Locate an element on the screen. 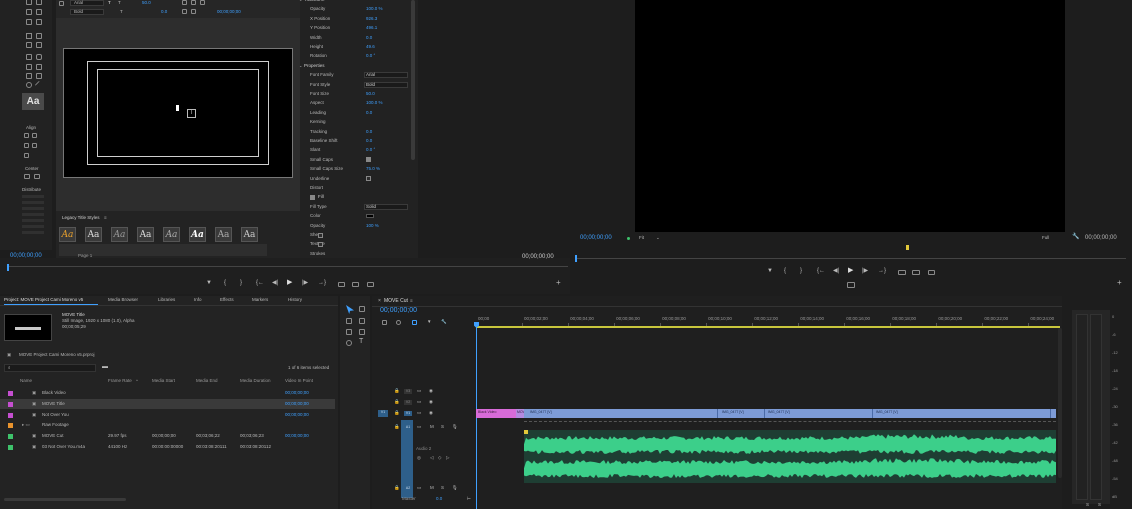 This screenshot has width=1132, height=509. project-tab-1: Media Browser is located at coordinates (123, 300).